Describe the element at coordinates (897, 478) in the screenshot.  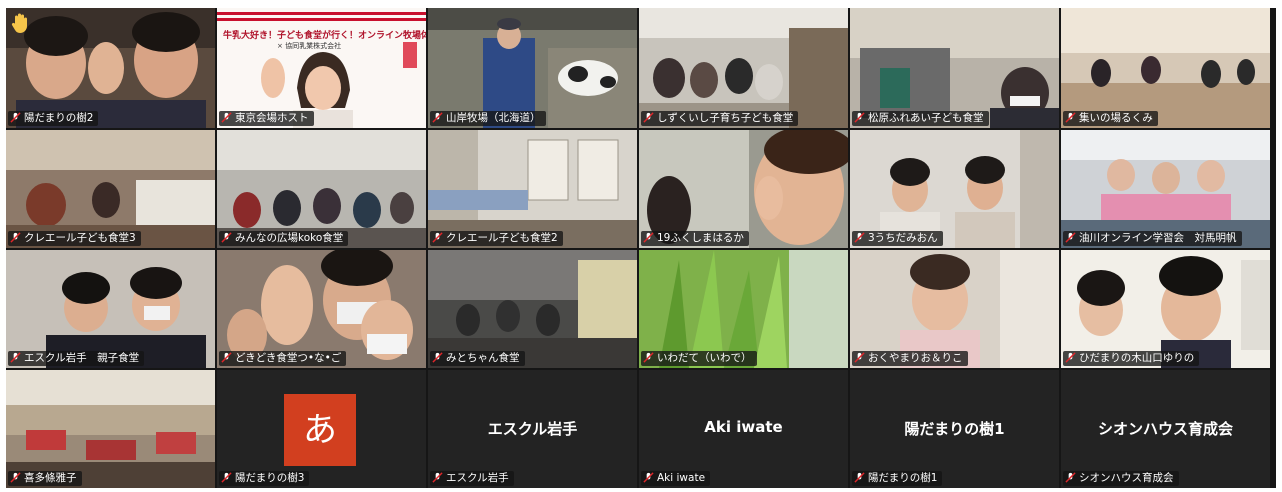
I see `participant-name: 陽だまりの樹1` at that location.